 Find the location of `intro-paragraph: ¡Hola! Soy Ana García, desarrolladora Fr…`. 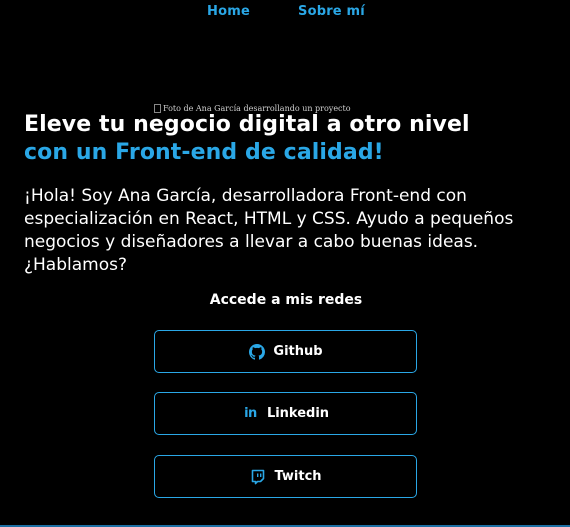

intro-paragraph: ¡Hola! Soy Ana García, desarrolladora Fr… is located at coordinates (269, 230).